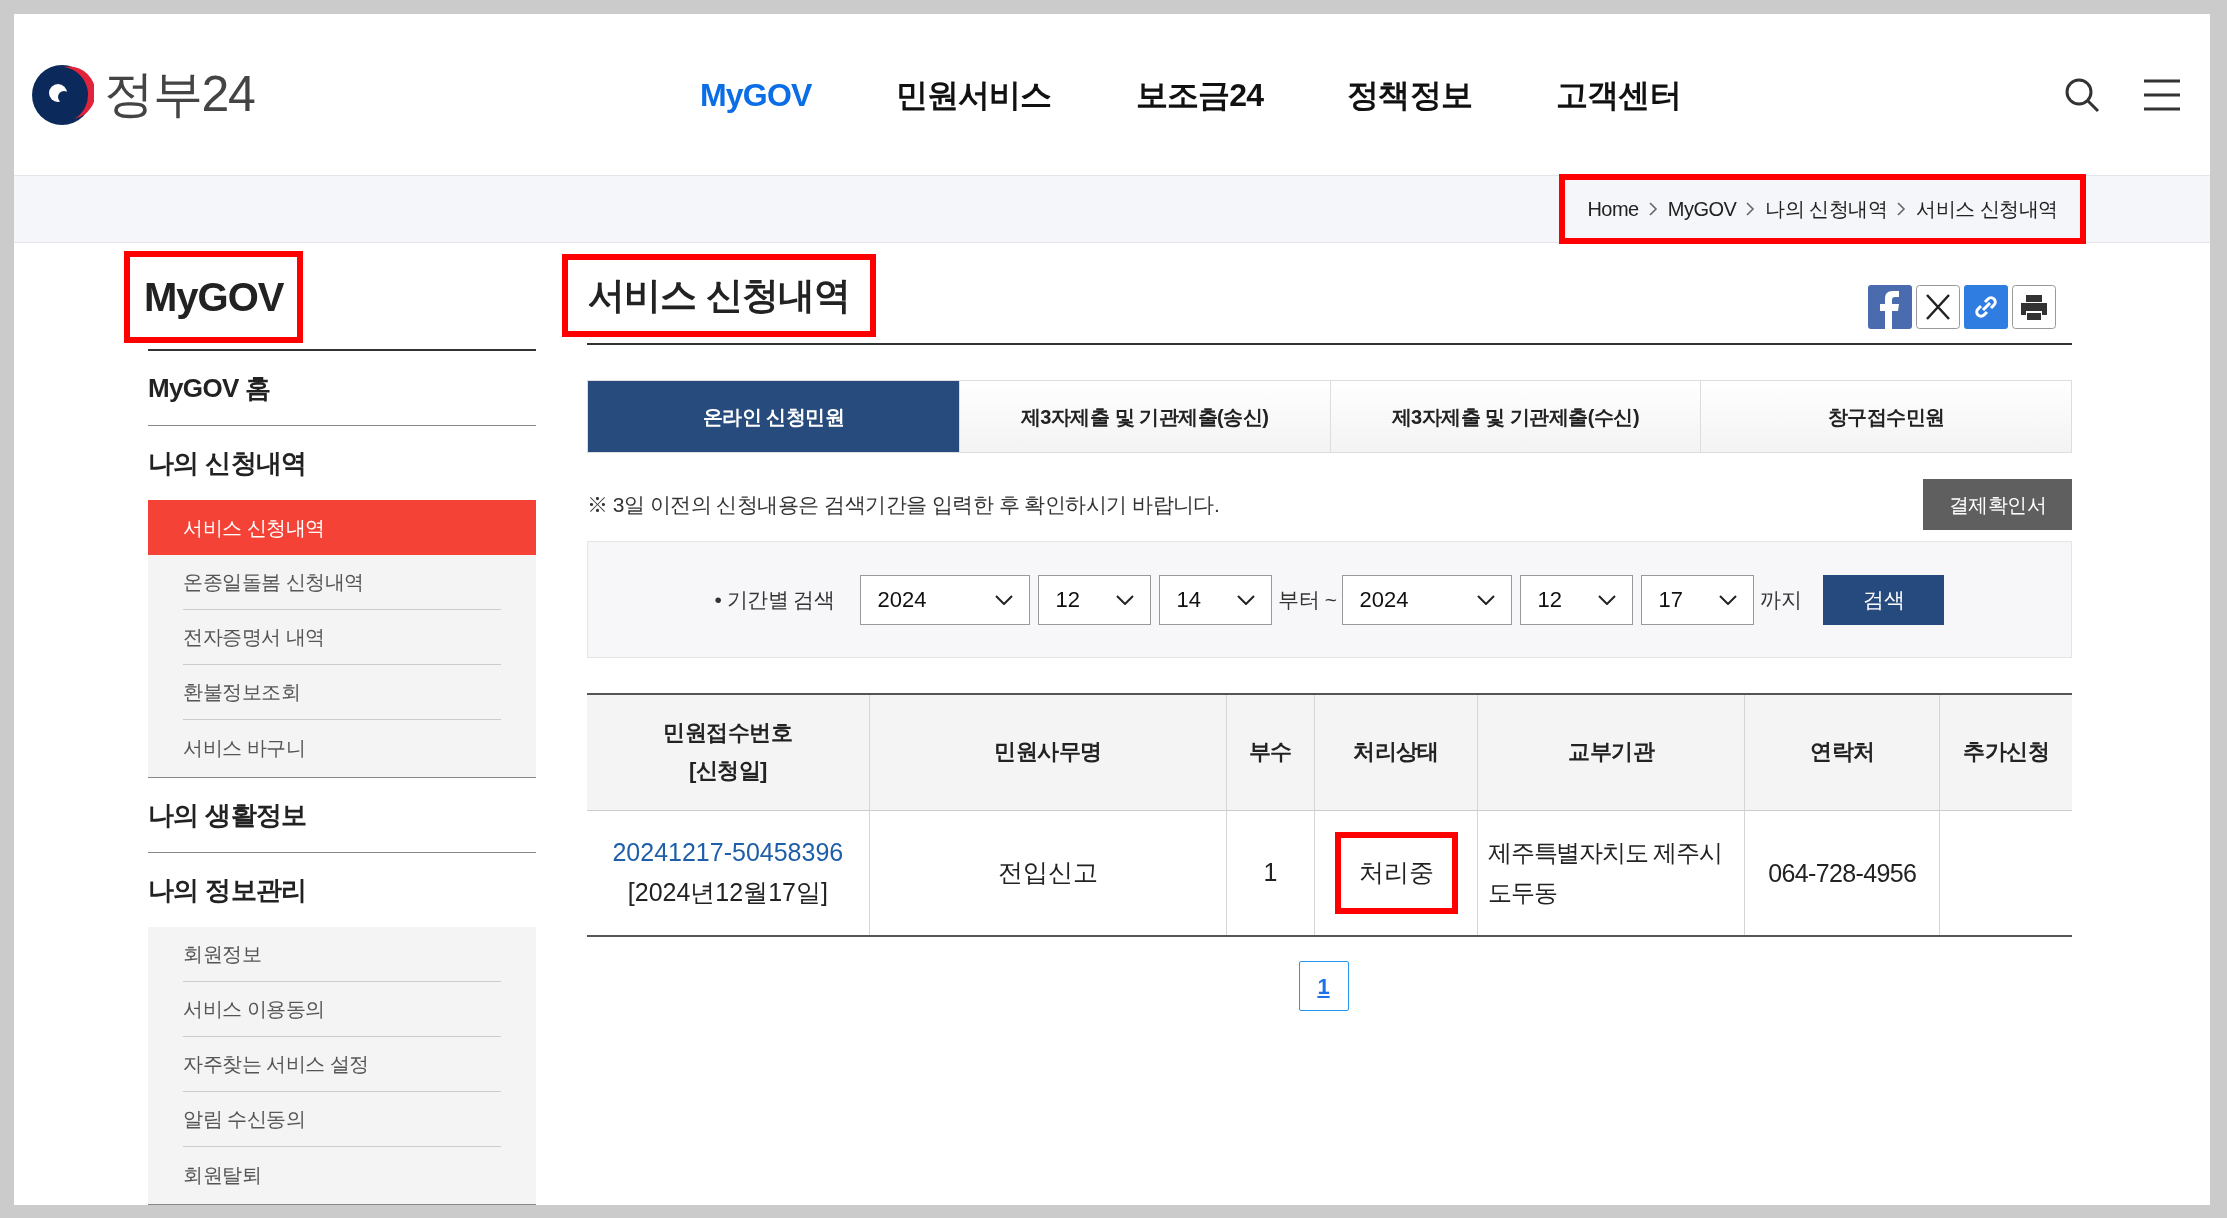 The height and width of the screenshot is (1218, 2227). Describe the element at coordinates (179, 94) in the screenshot. I see `logo-text: 정부24` at that location.